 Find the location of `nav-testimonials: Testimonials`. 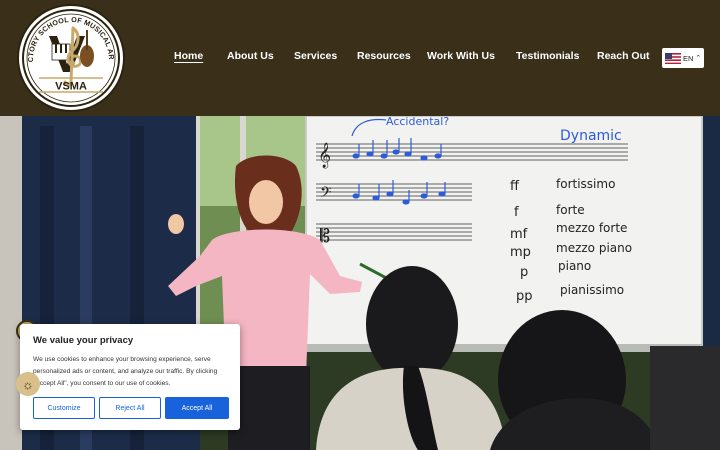

nav-testimonials: Testimonials is located at coordinates (547, 56).